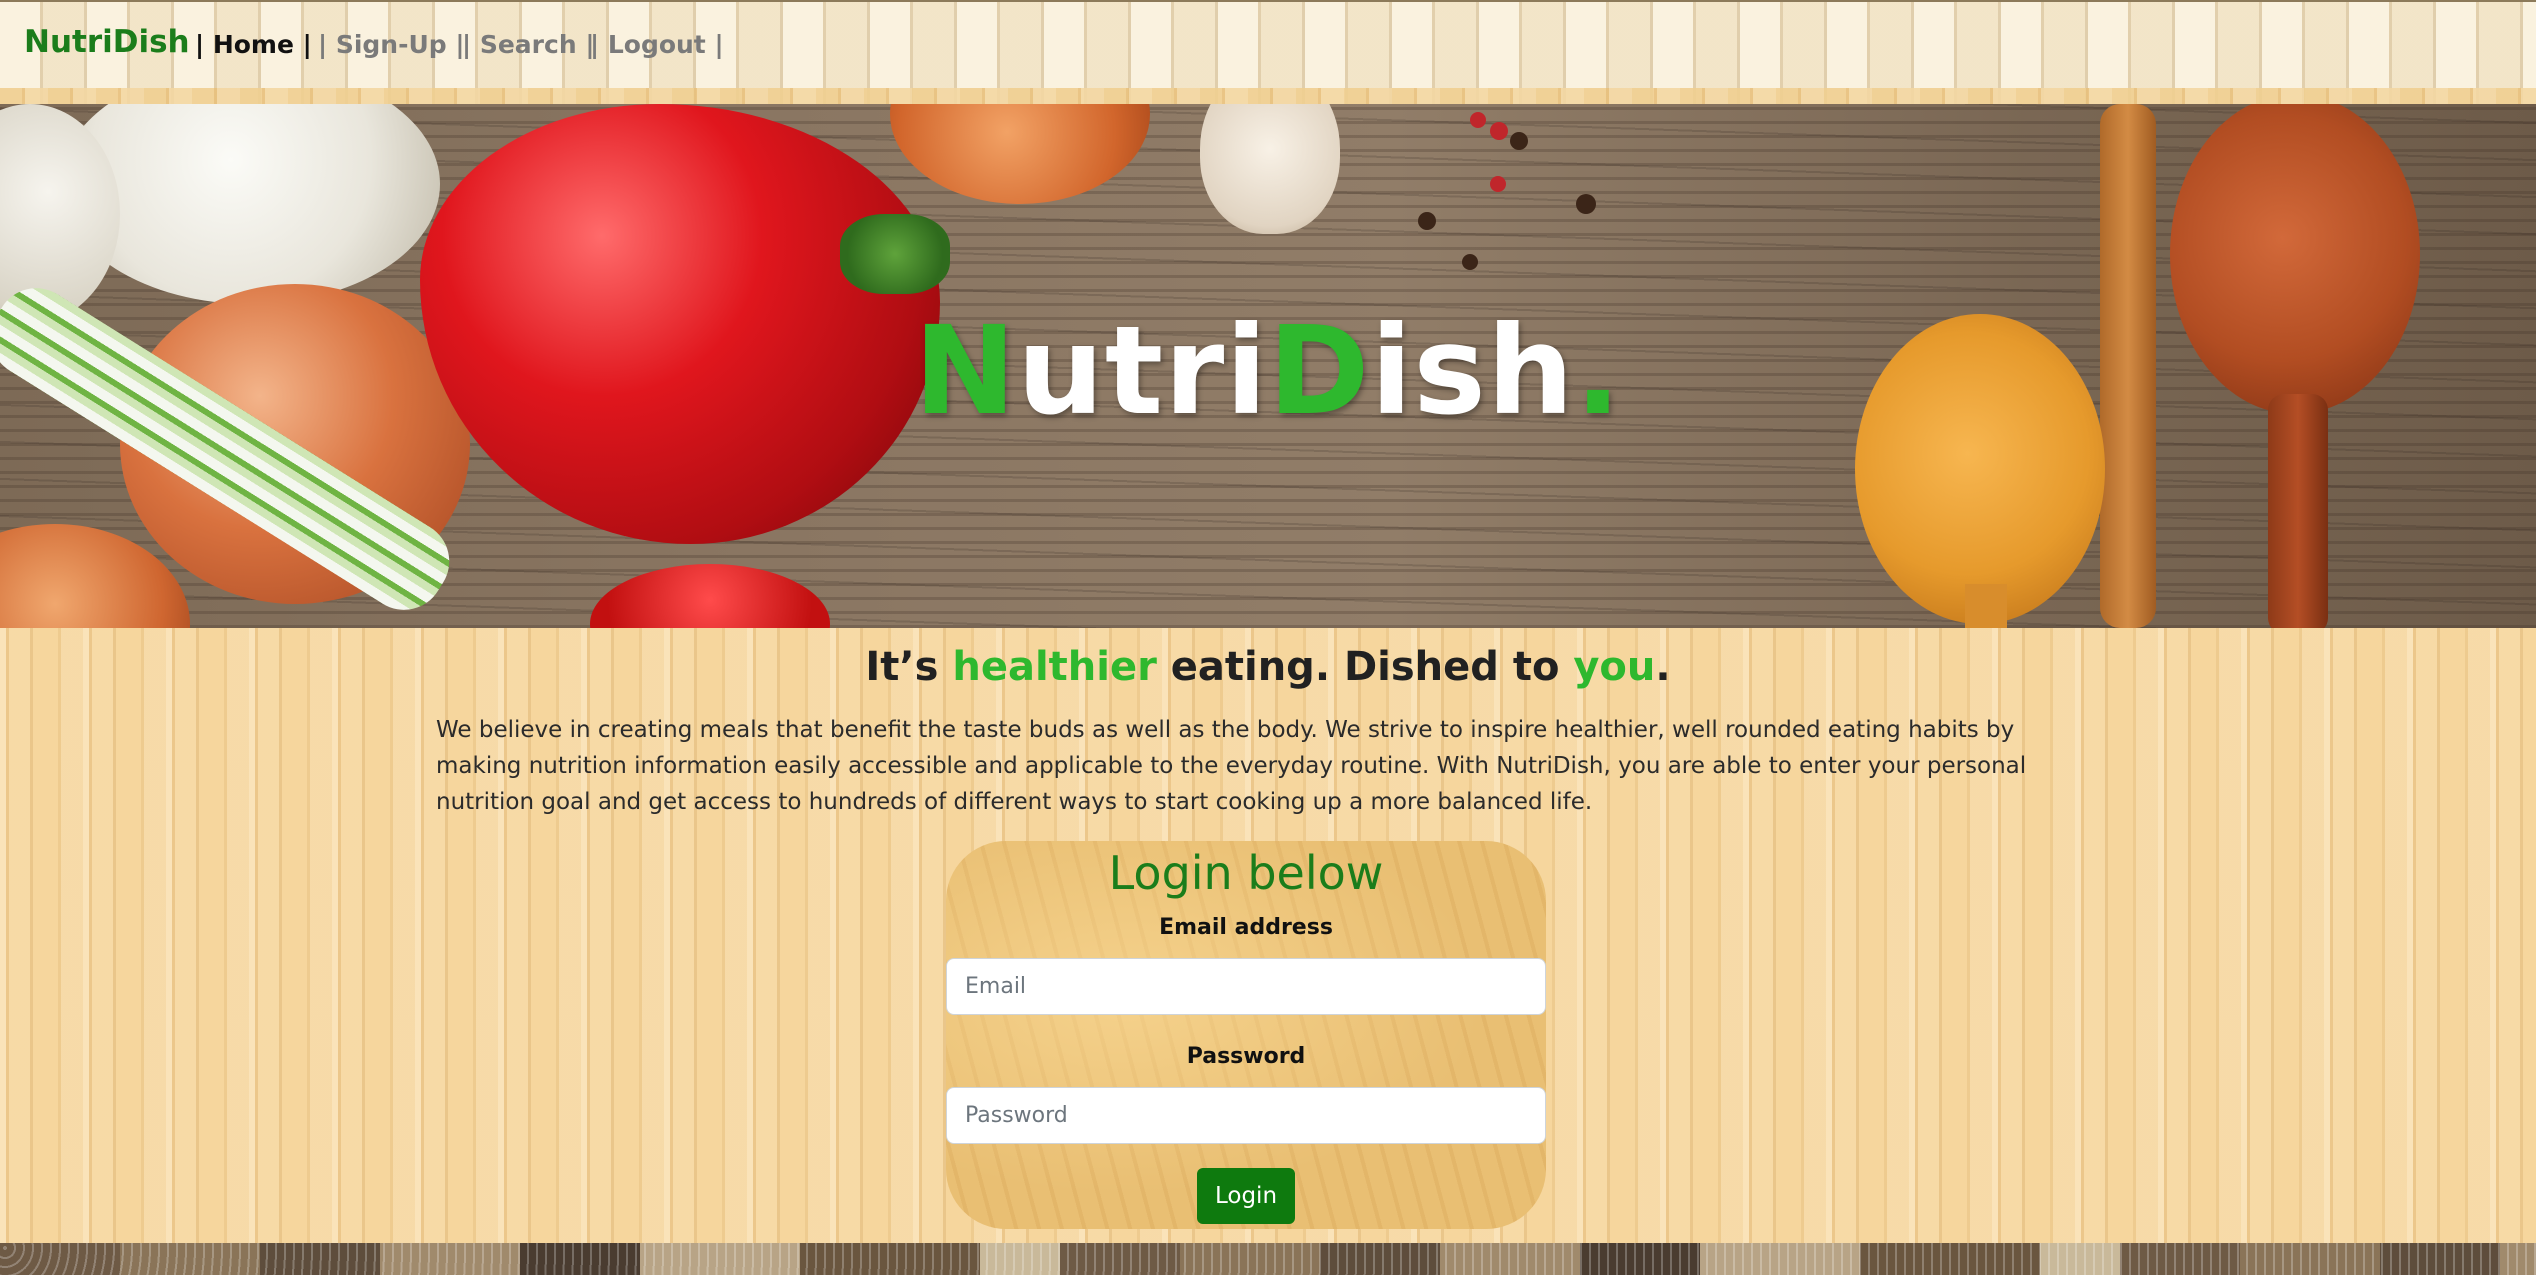 The image size is (2536, 1275). I want to click on nav-link-logout: | Logout |, so click(657, 44).